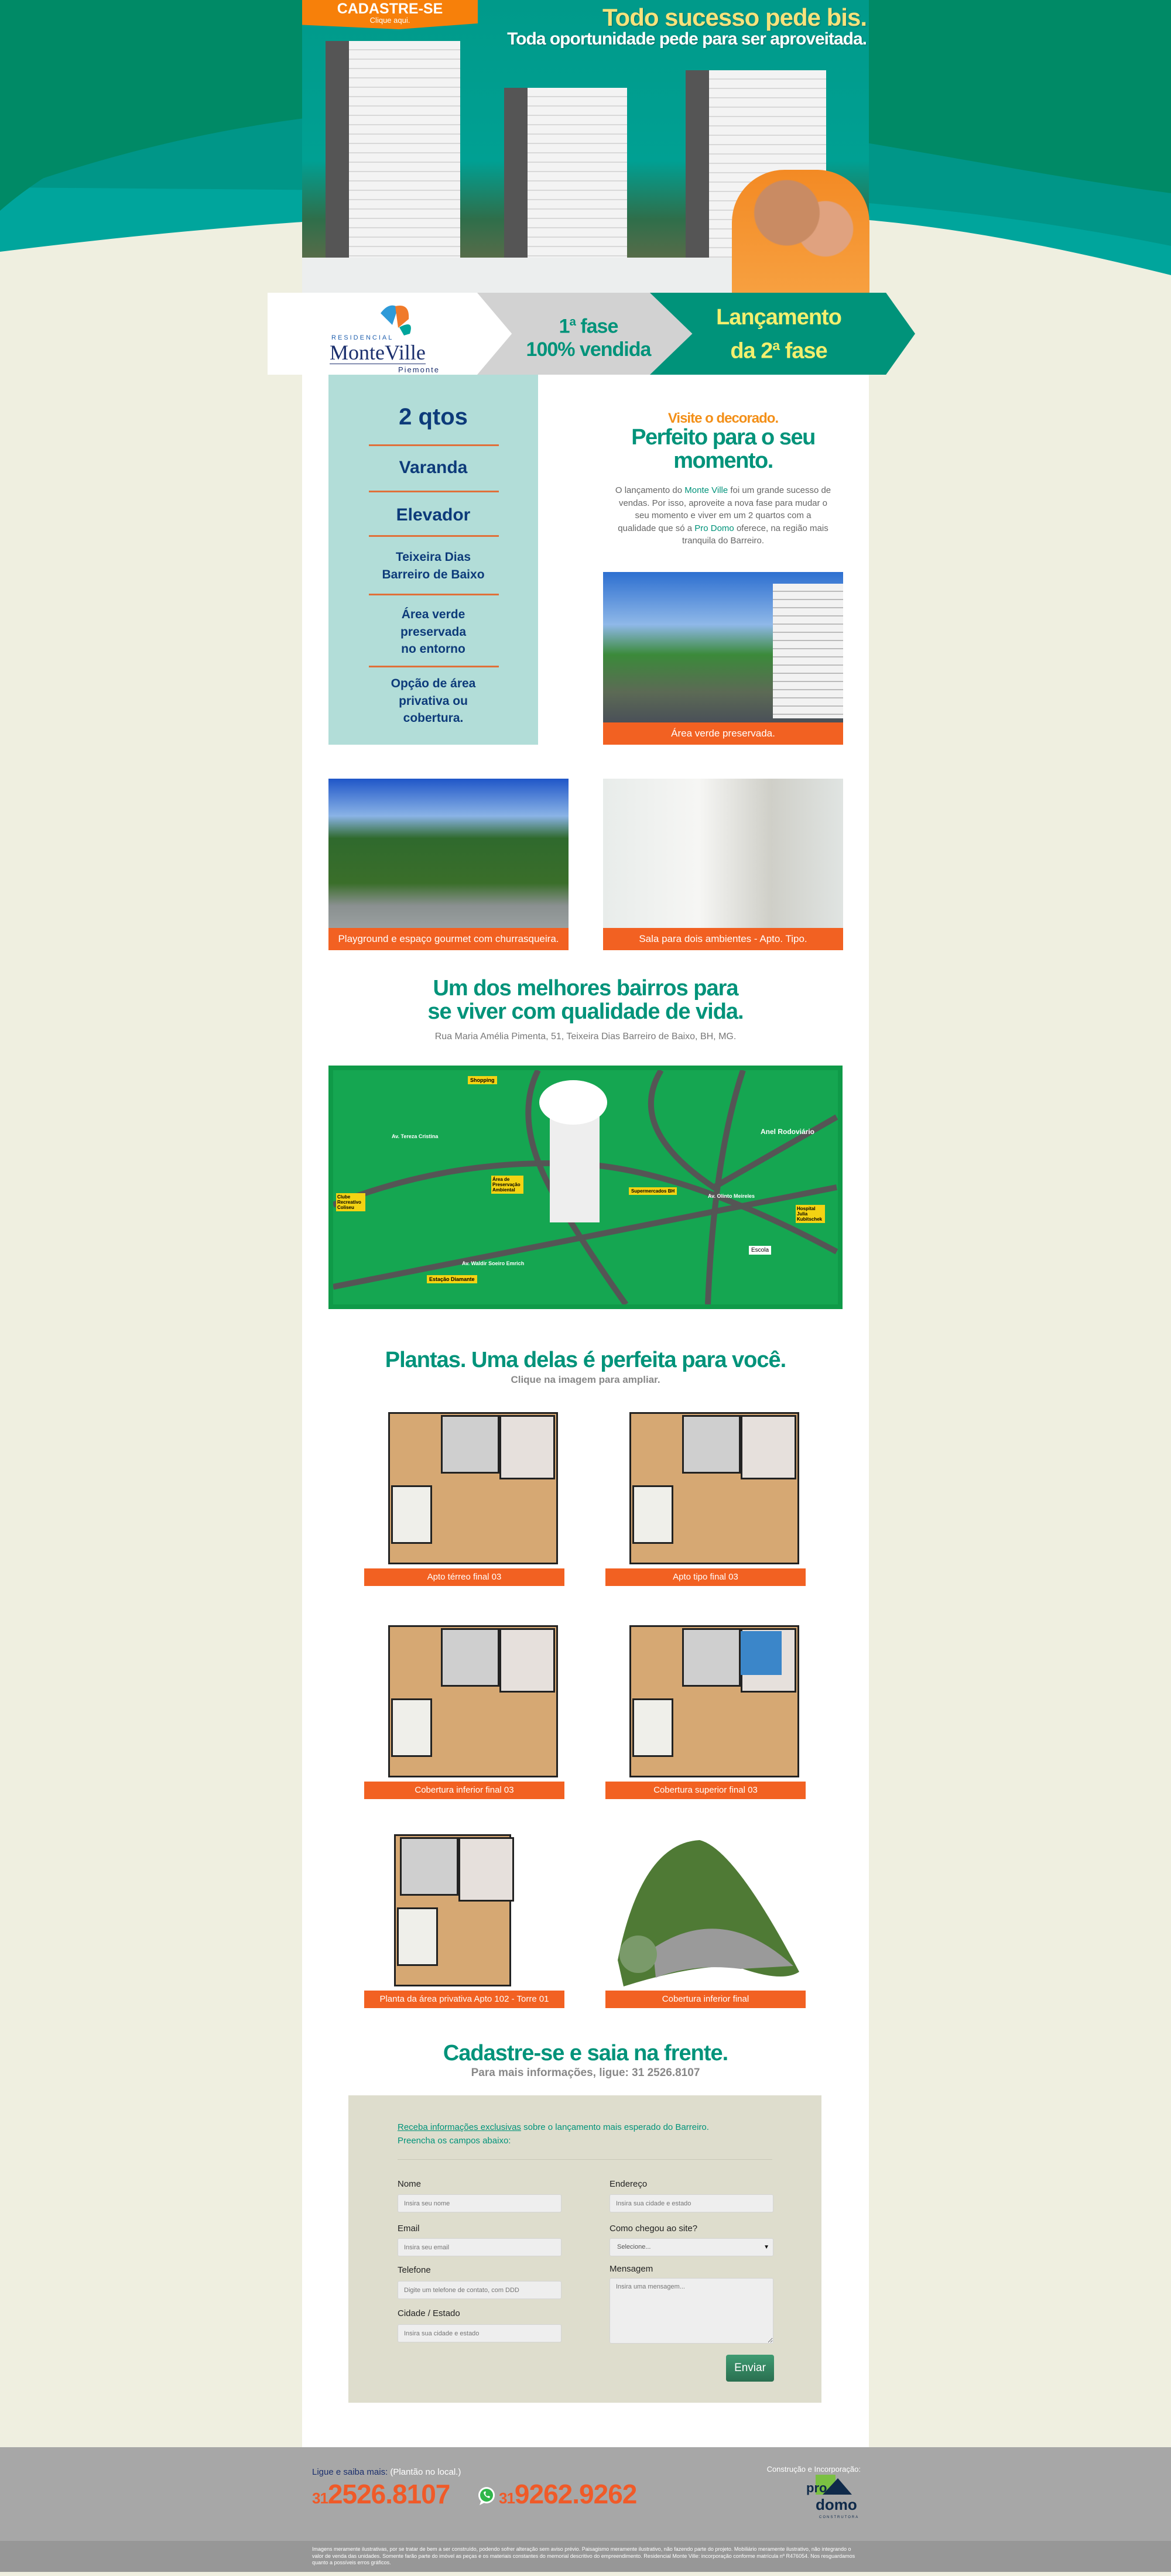 The image size is (1171, 2576). I want to click on green-area-photo, so click(723, 647).